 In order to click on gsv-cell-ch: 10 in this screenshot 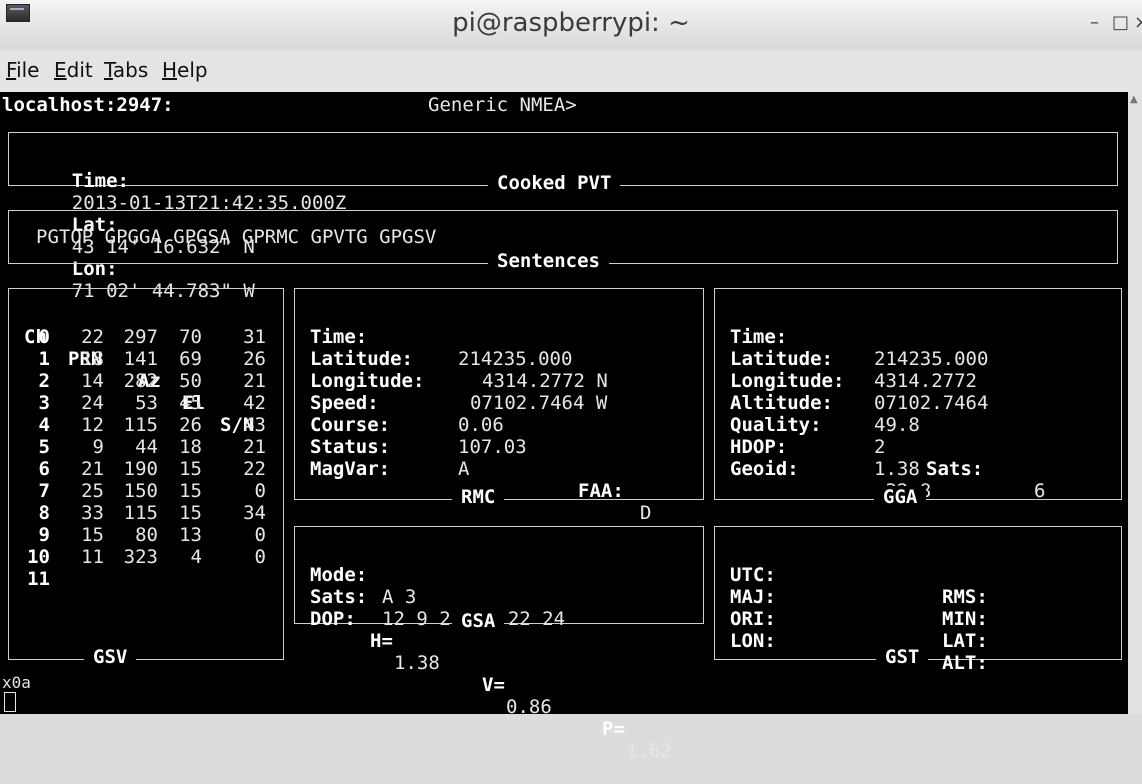, I will do `click(38, 557)`.